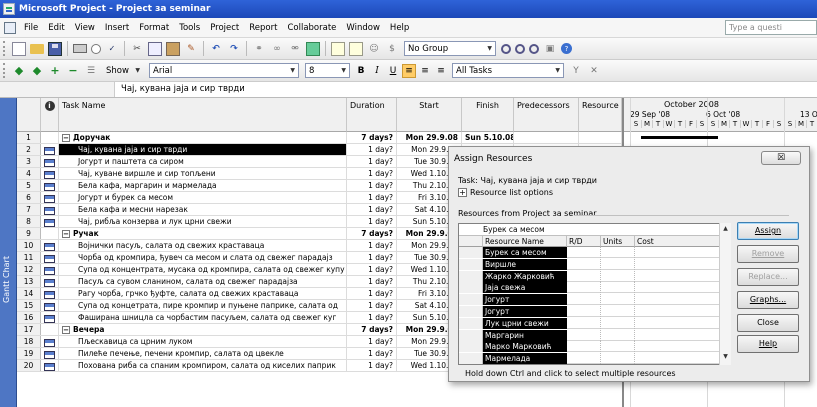  Describe the element at coordinates (203, 161) in the screenshot. I see `task-name-cell: Јогурт и паштета са сиром` at that location.